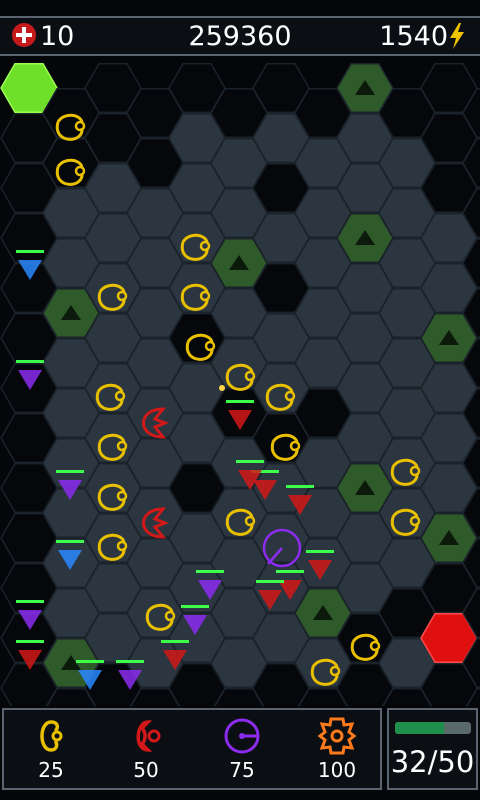  What do you see at coordinates (148, 736) in the screenshot?
I see `red-tower-icon` at bounding box center [148, 736].